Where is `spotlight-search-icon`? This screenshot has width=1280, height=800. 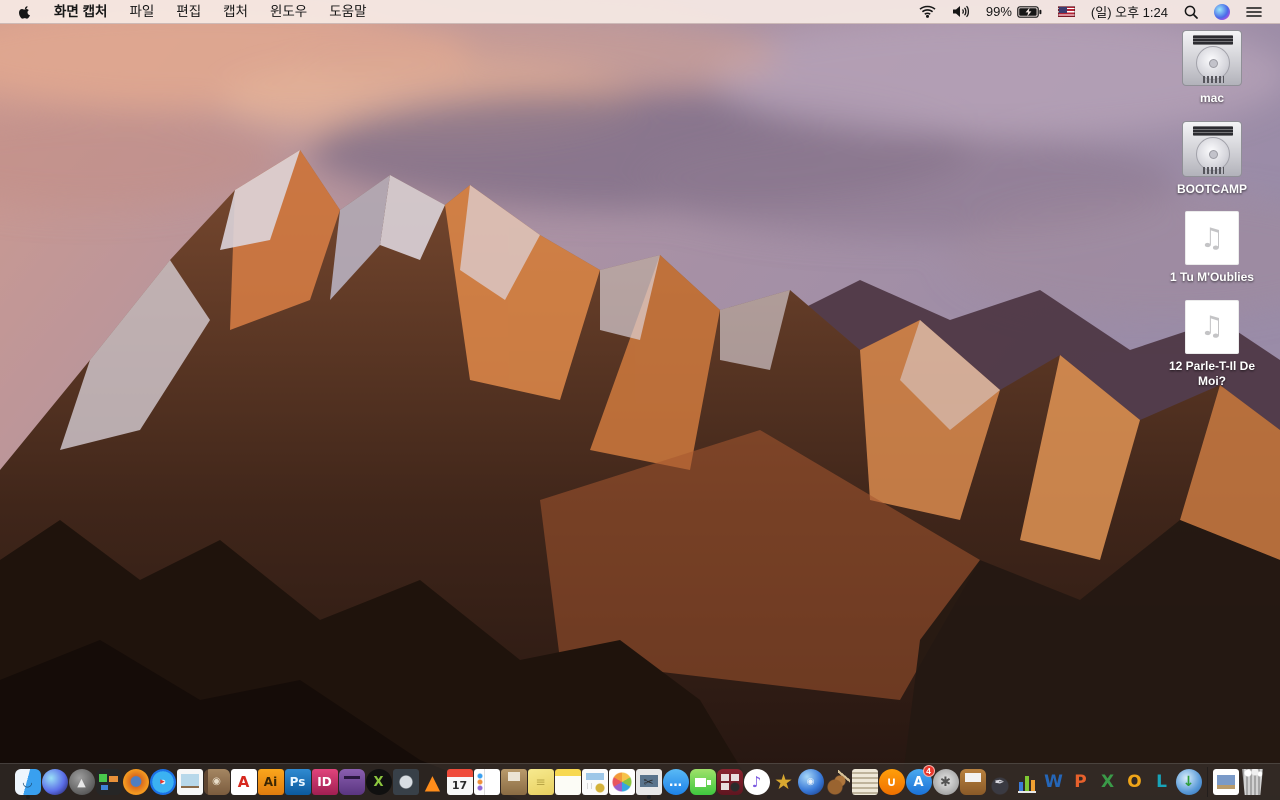
spotlight-search-icon is located at coordinates (1191, 12).